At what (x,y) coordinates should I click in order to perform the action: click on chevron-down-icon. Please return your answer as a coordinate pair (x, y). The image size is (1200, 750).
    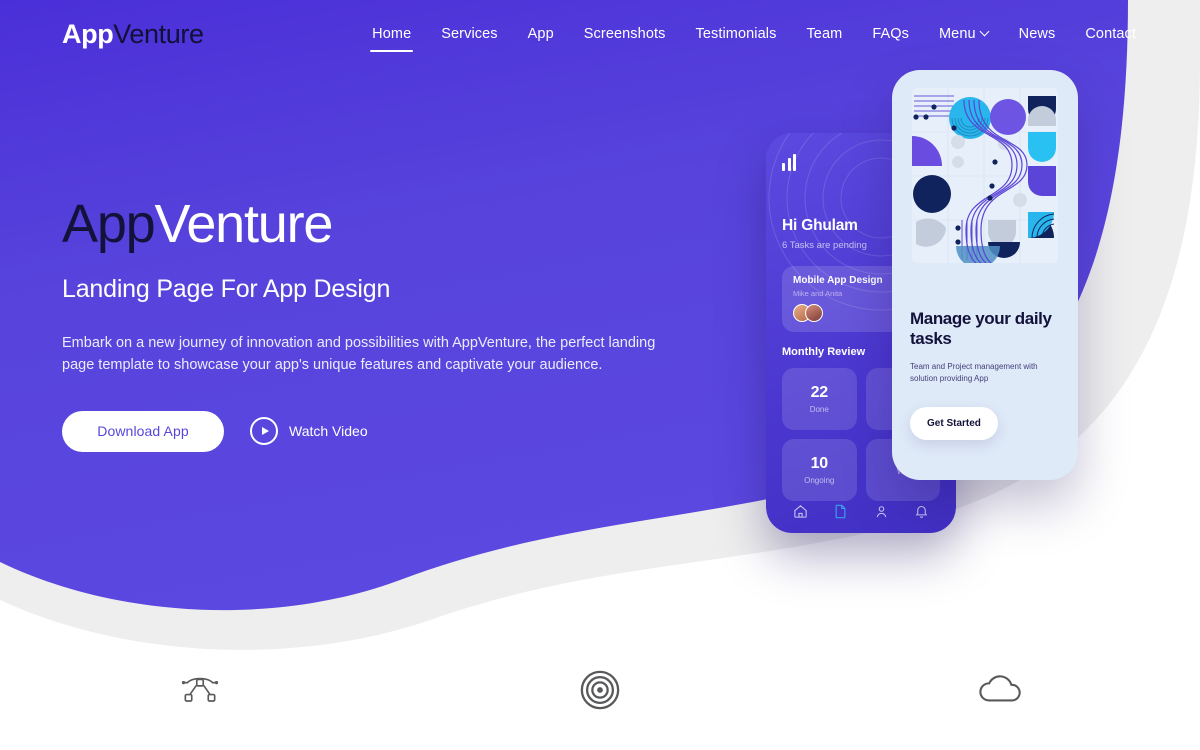
    Looking at the image, I should click on (985, 32).